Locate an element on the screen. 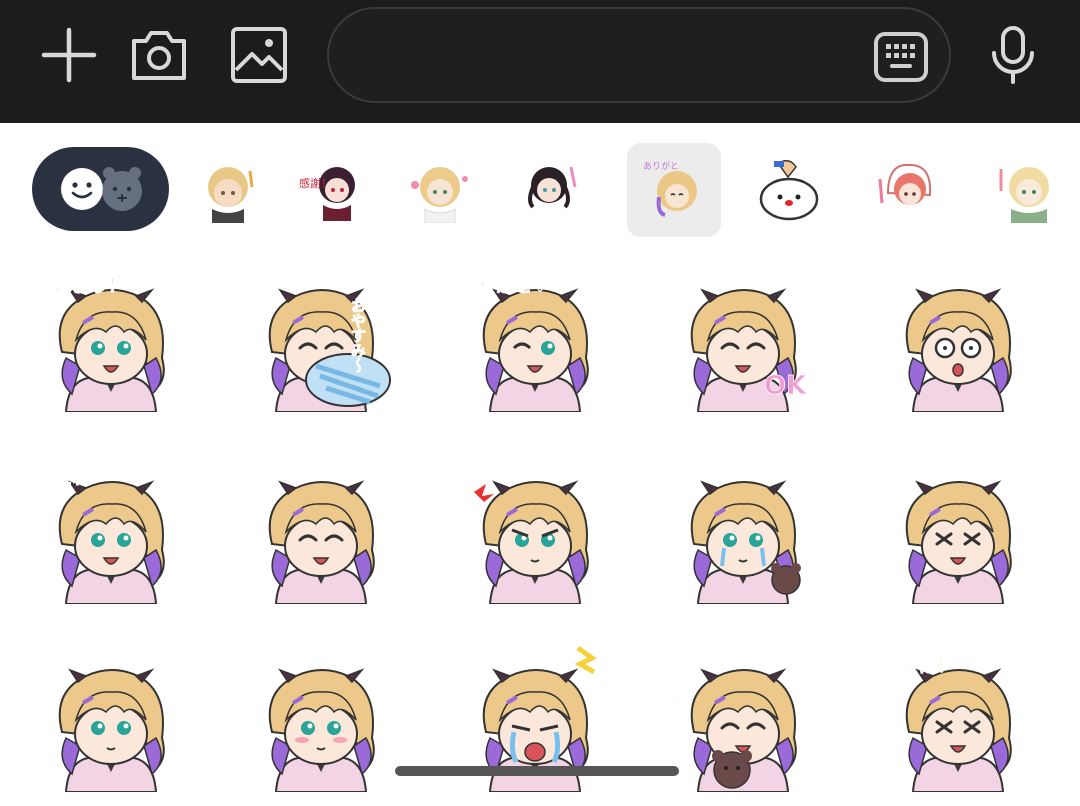 The width and height of the screenshot is (1080, 806). sticker-caption: おはよう！ is located at coordinates (81, 286).